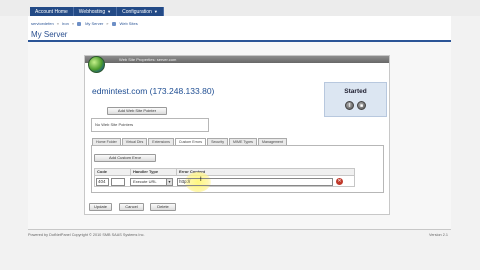  Describe the element at coordinates (163, 207) in the screenshot. I see `delete-button: Delete` at that location.